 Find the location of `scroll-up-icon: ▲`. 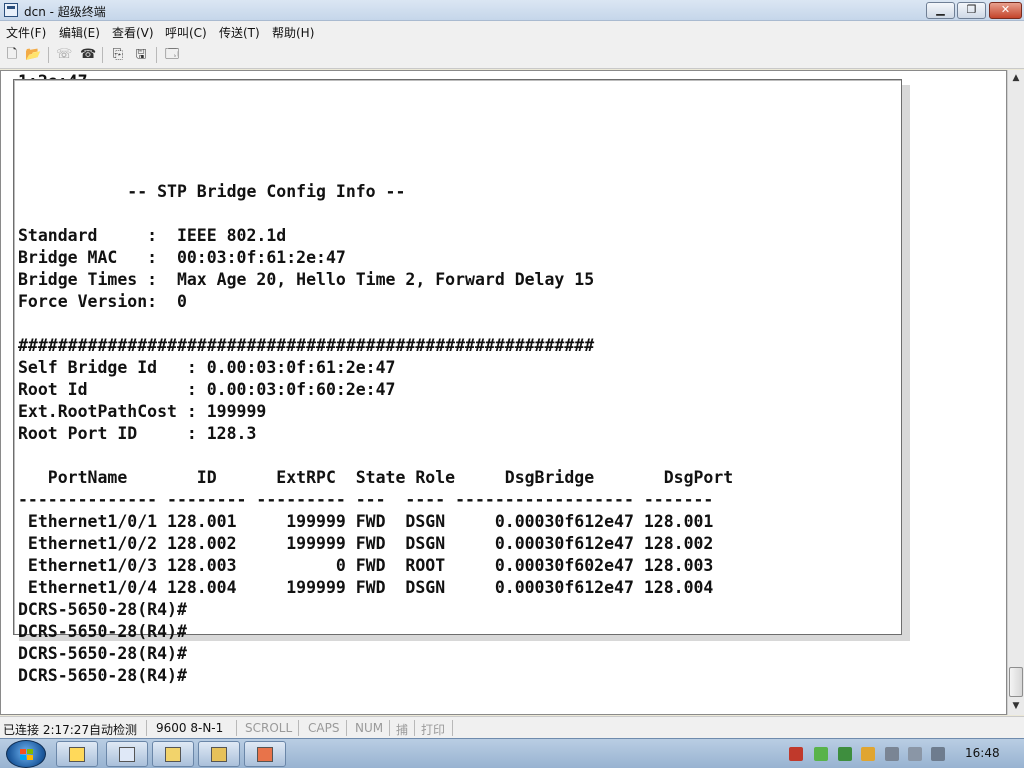

scroll-up-icon: ▲ is located at coordinates (1016, 78).